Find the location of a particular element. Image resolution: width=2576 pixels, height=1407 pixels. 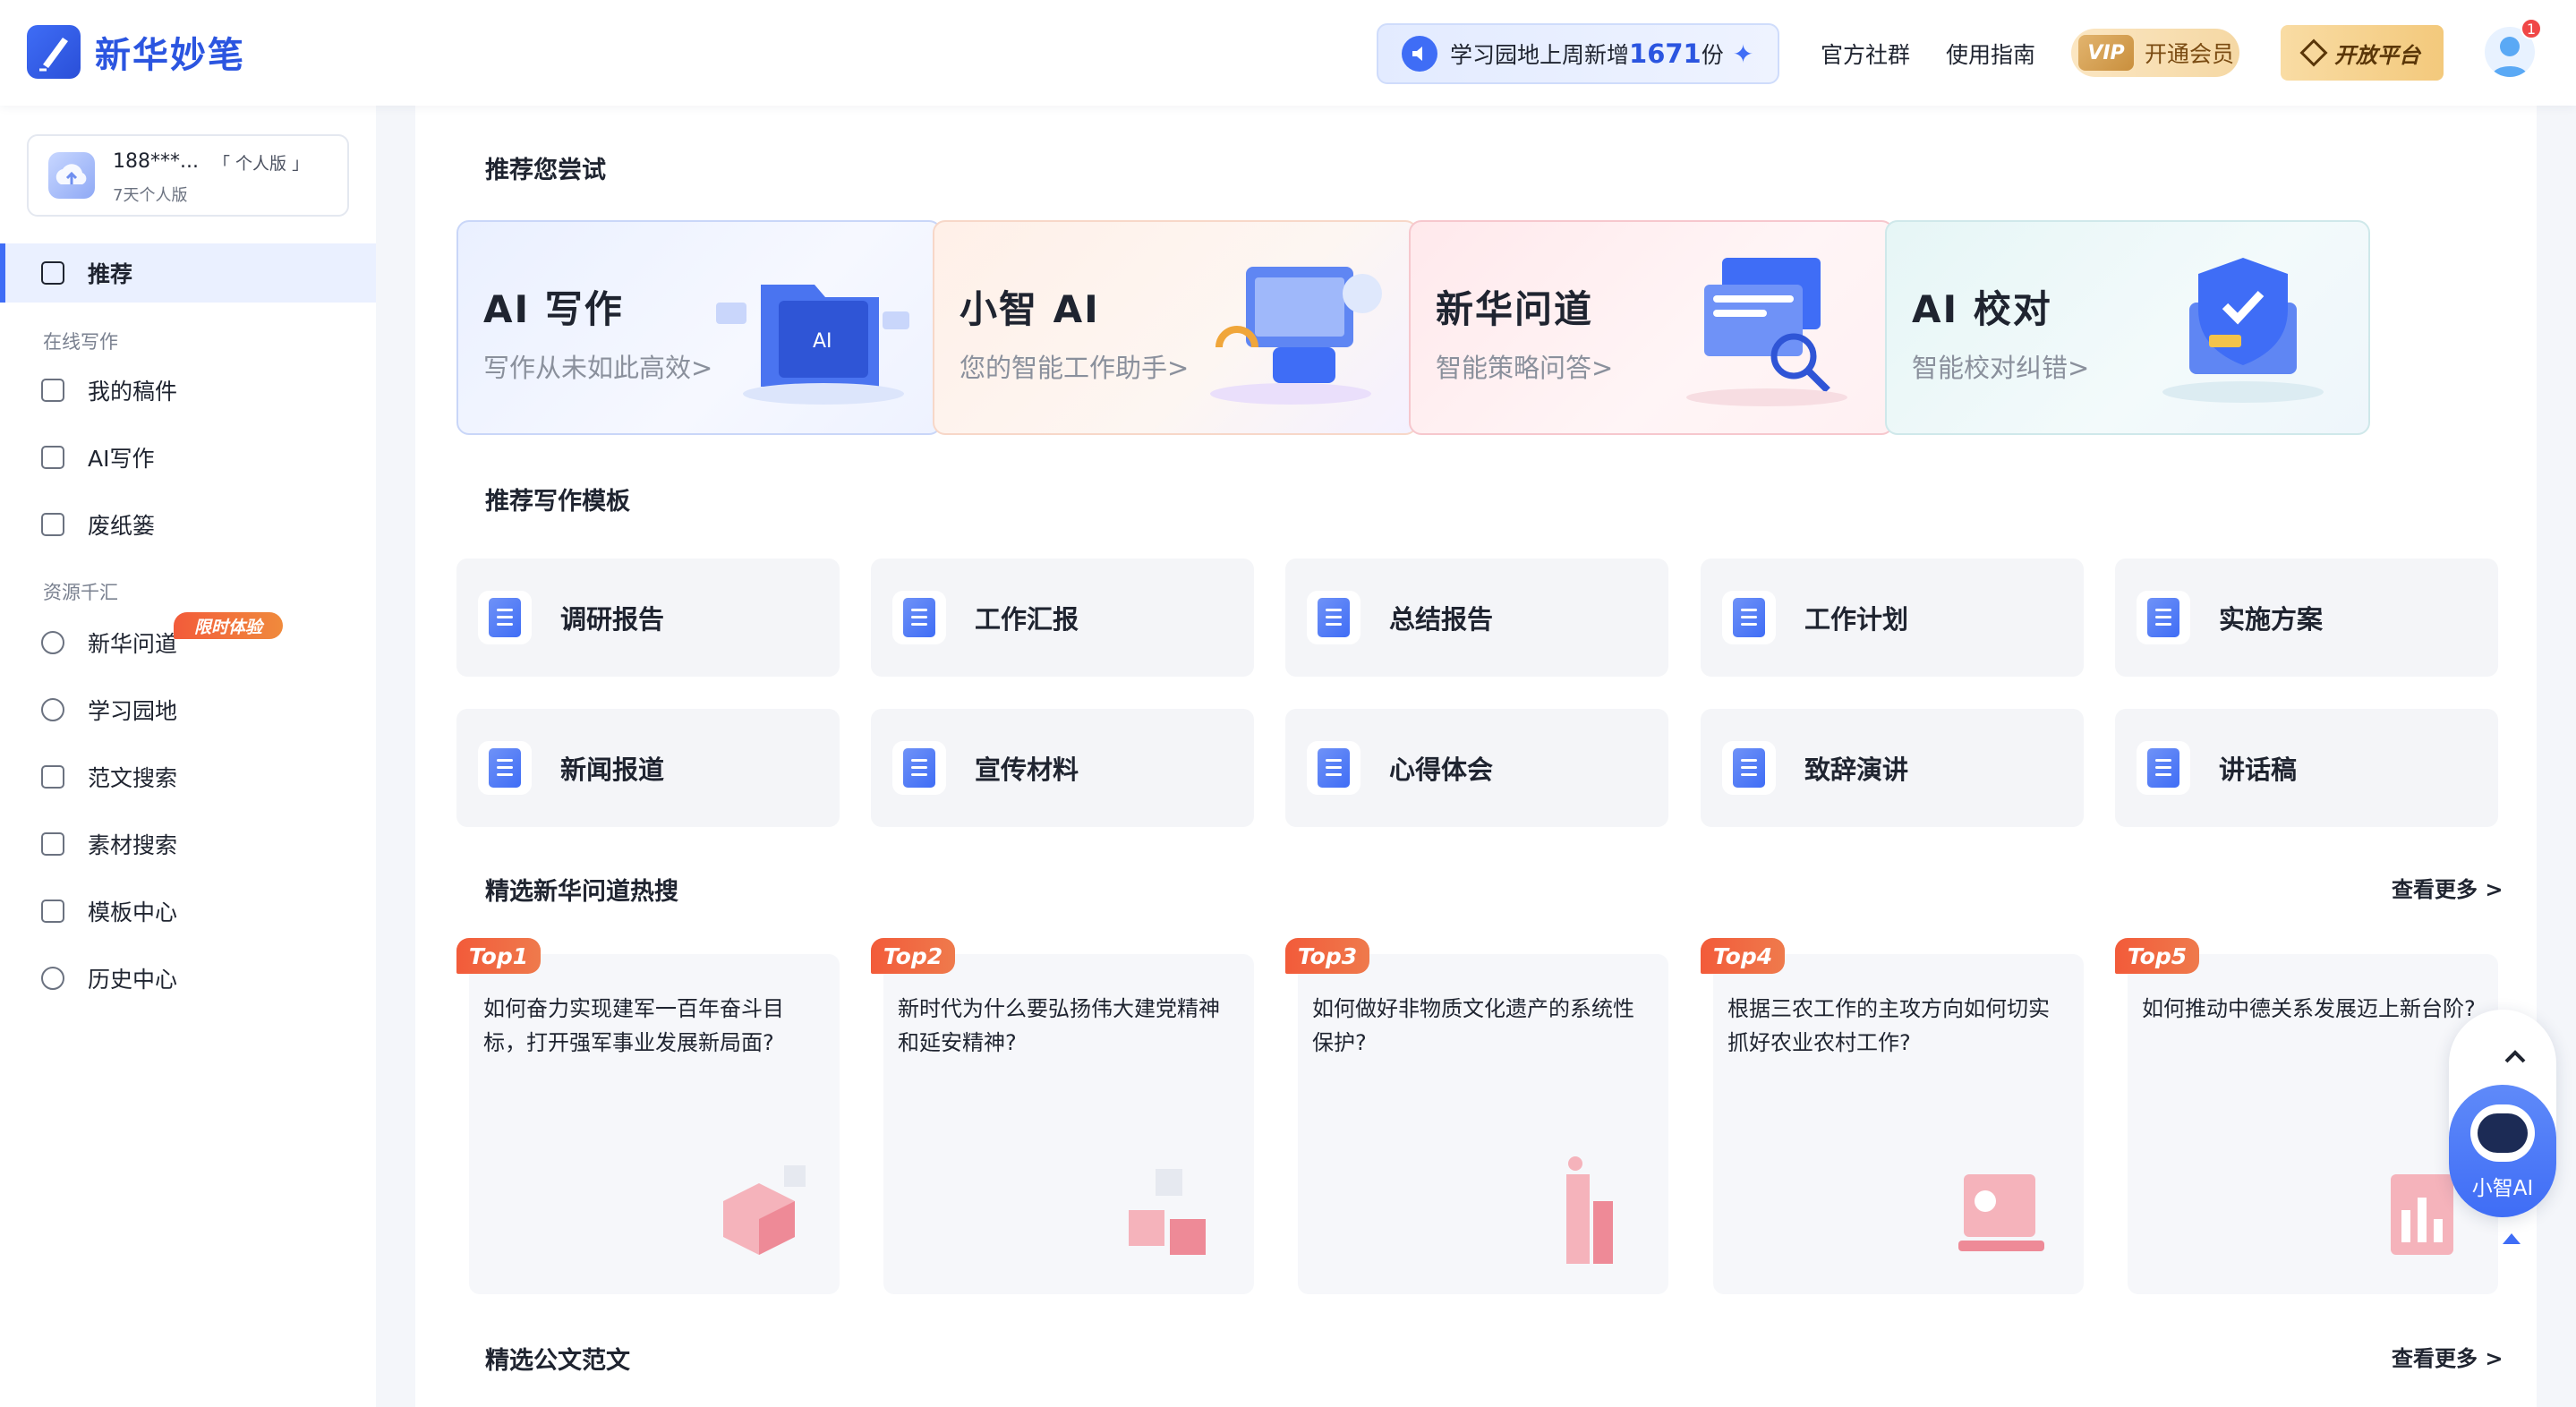

sidebar-item-history-center: 历史中心 is located at coordinates (109, 978).